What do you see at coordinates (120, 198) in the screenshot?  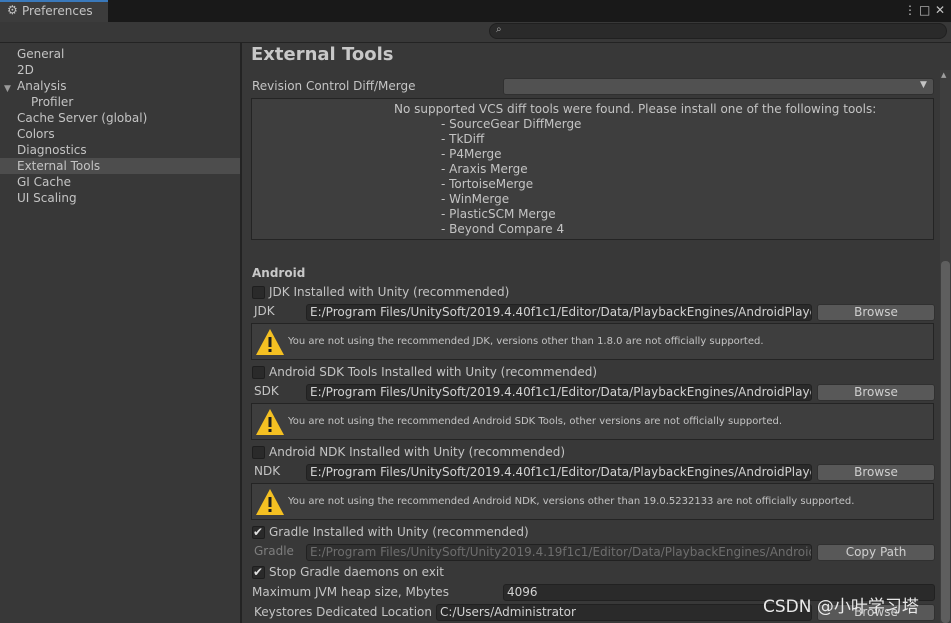 I see `sidebar-item-ui-scaling: UI Scaling` at bounding box center [120, 198].